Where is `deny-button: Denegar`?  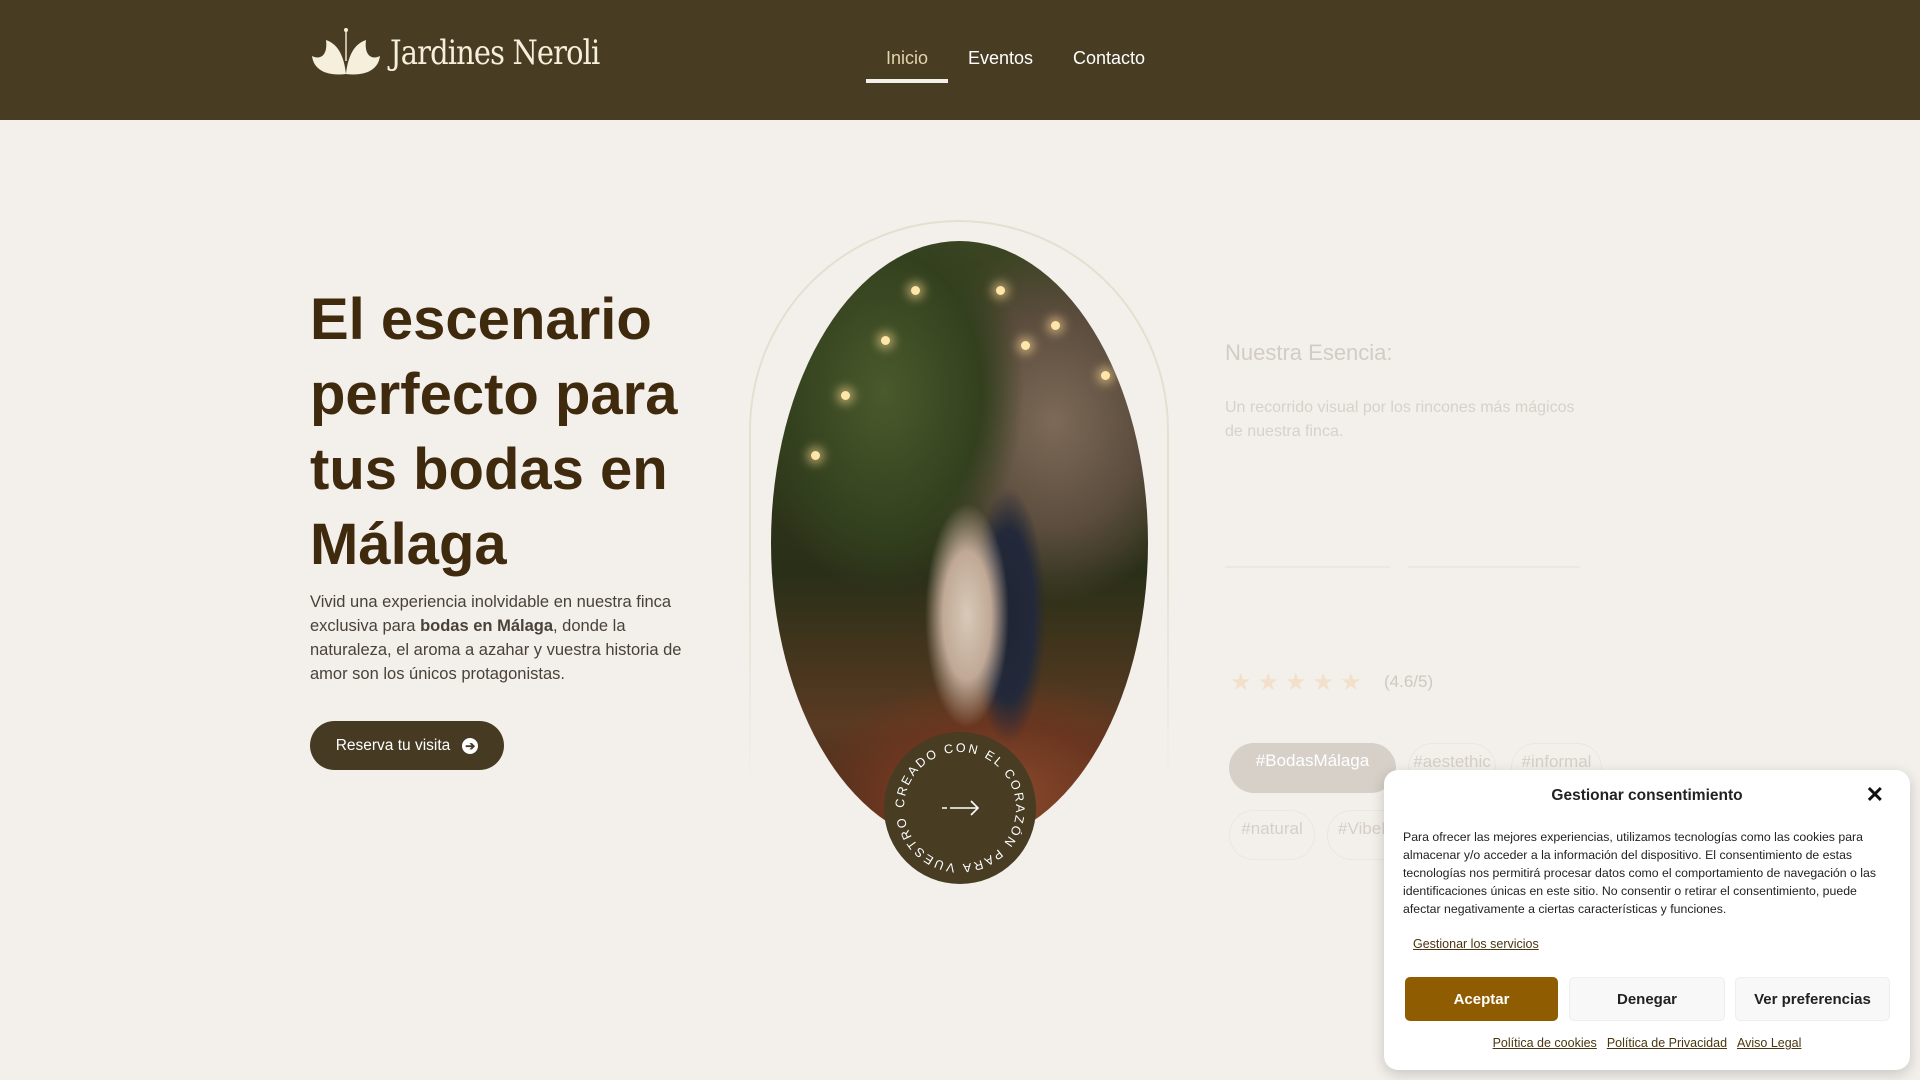 deny-button: Denegar is located at coordinates (1647, 999).